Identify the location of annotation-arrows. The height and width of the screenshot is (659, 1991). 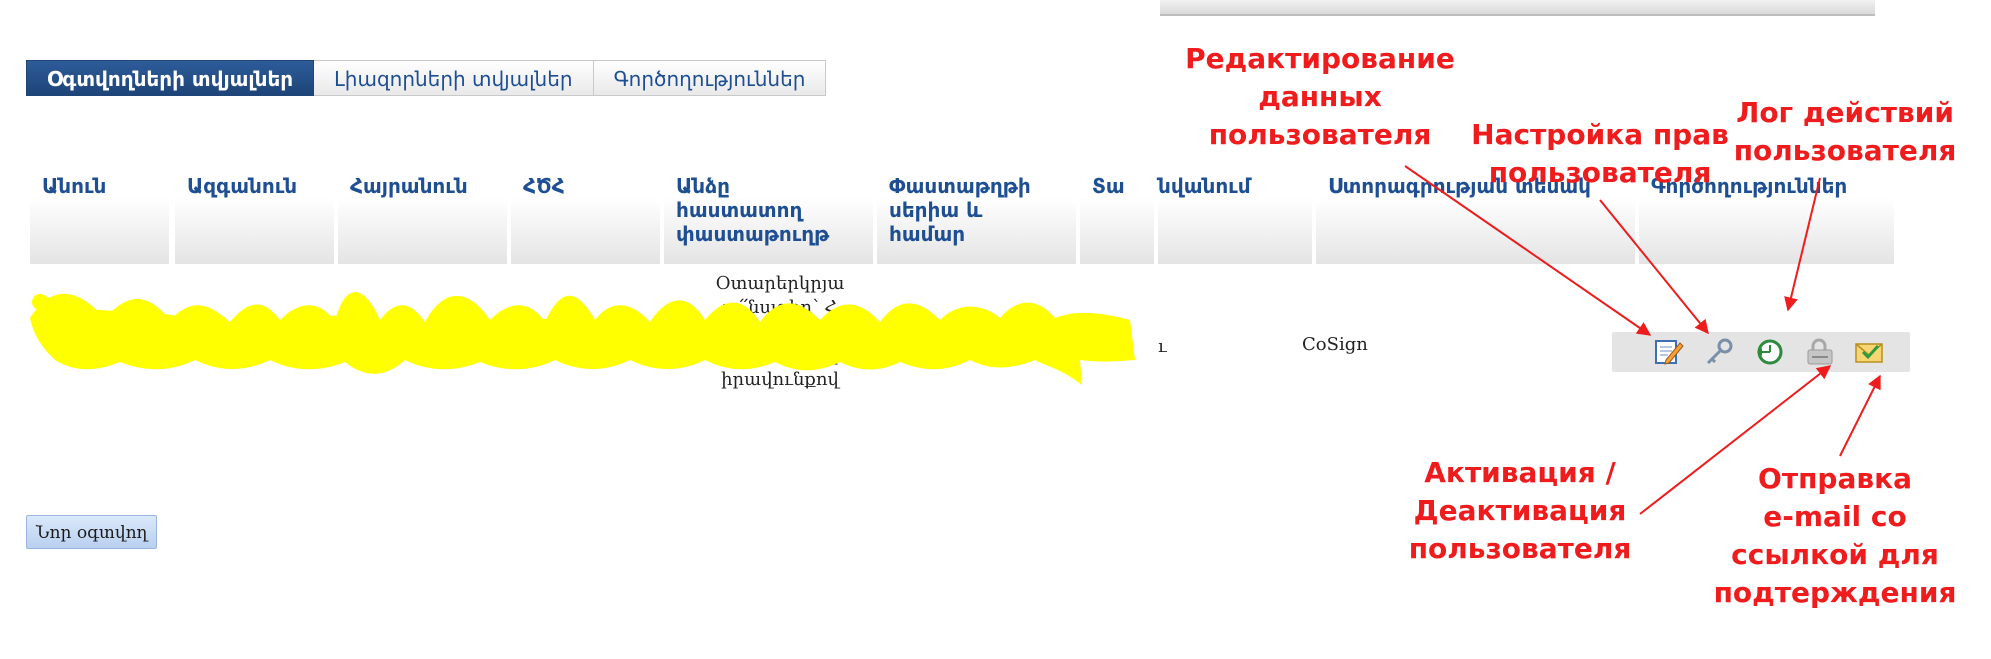
(1642, 340).